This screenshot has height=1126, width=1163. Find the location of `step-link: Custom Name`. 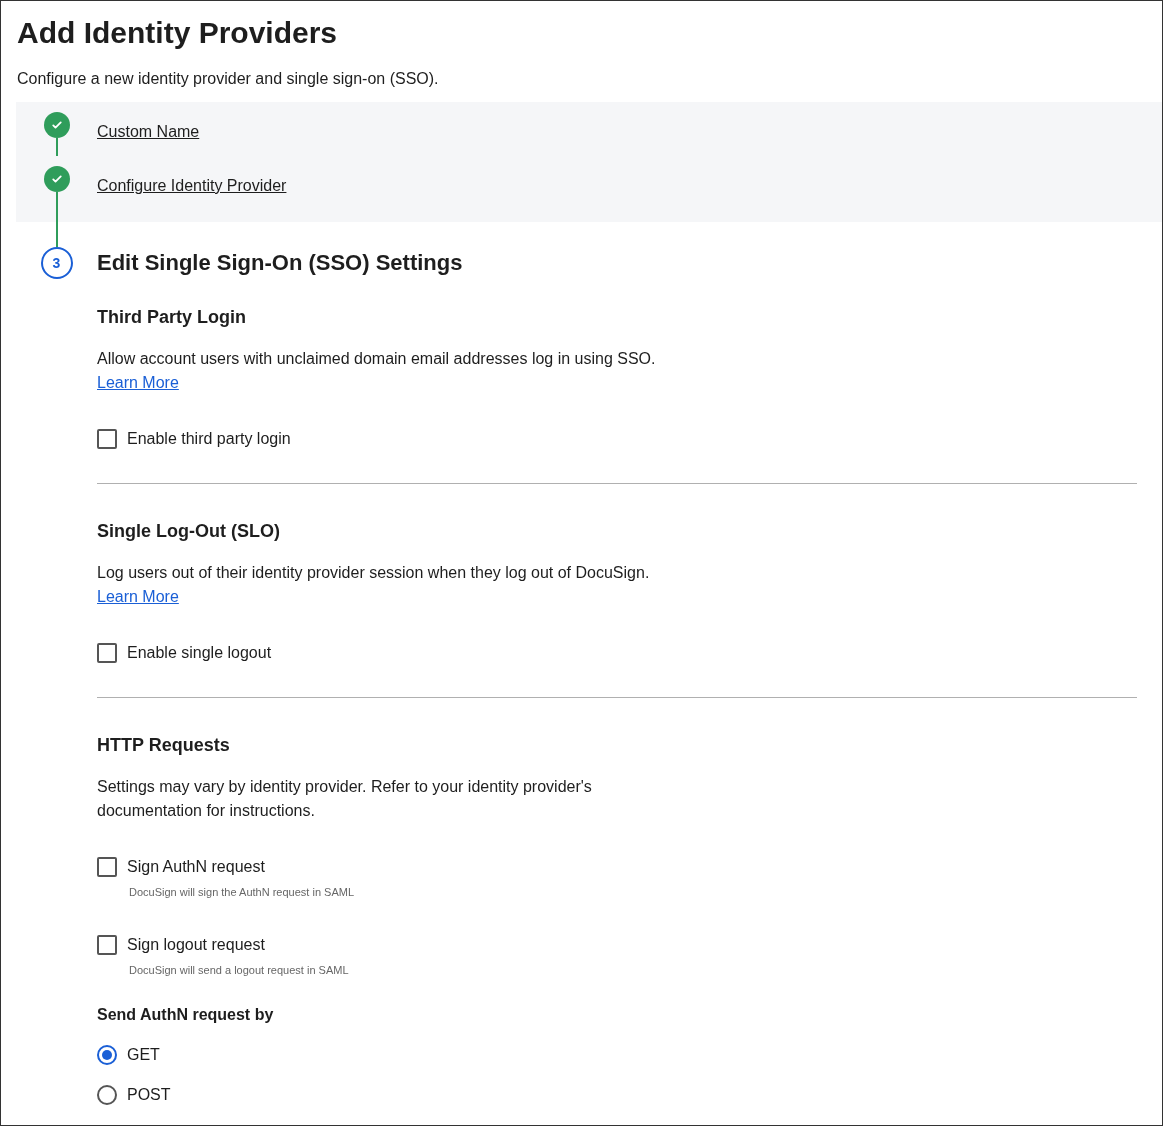

step-link: Custom Name is located at coordinates (148, 132).